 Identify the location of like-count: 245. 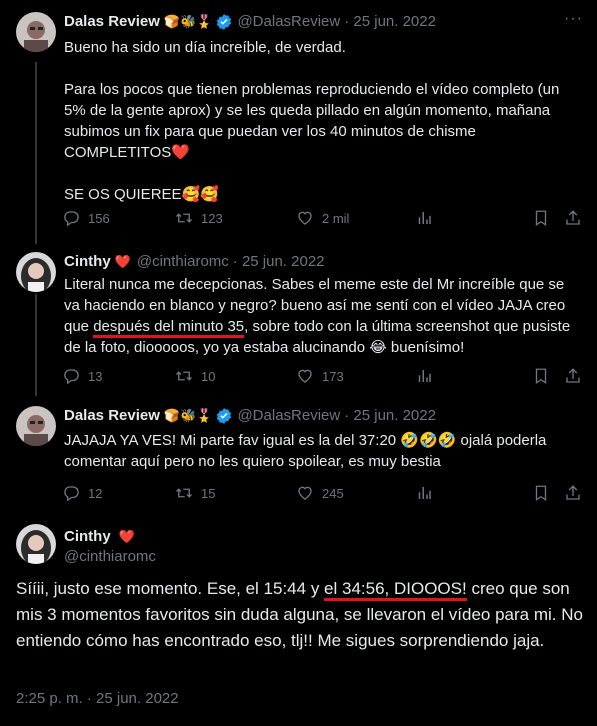
(333, 493).